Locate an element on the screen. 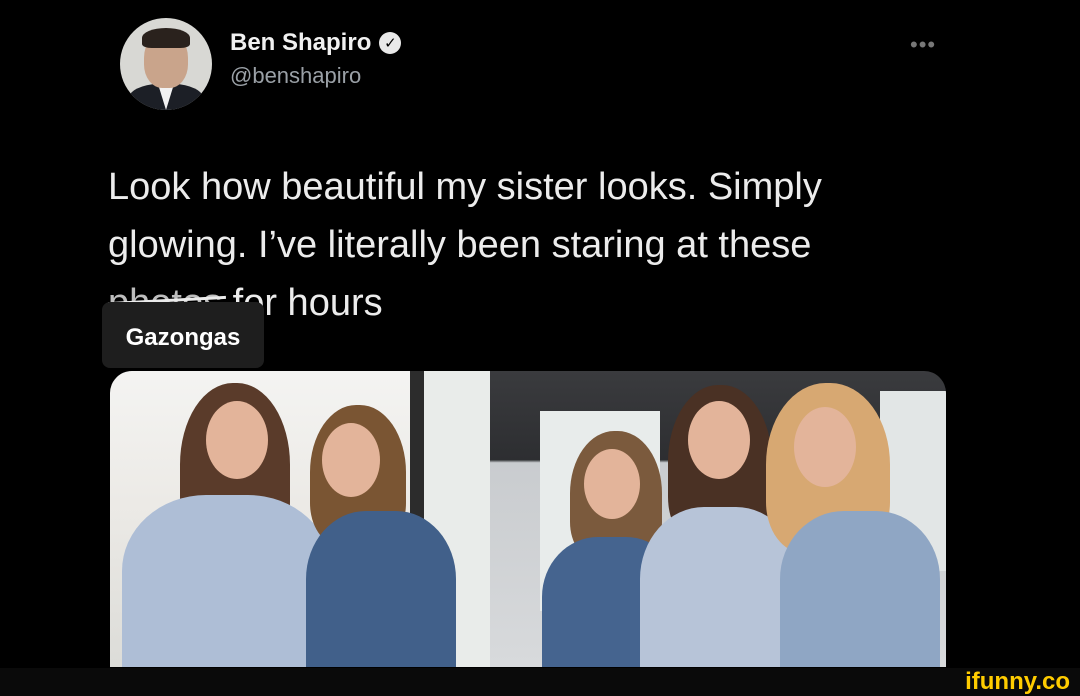  person-body is located at coordinates (227, 581).